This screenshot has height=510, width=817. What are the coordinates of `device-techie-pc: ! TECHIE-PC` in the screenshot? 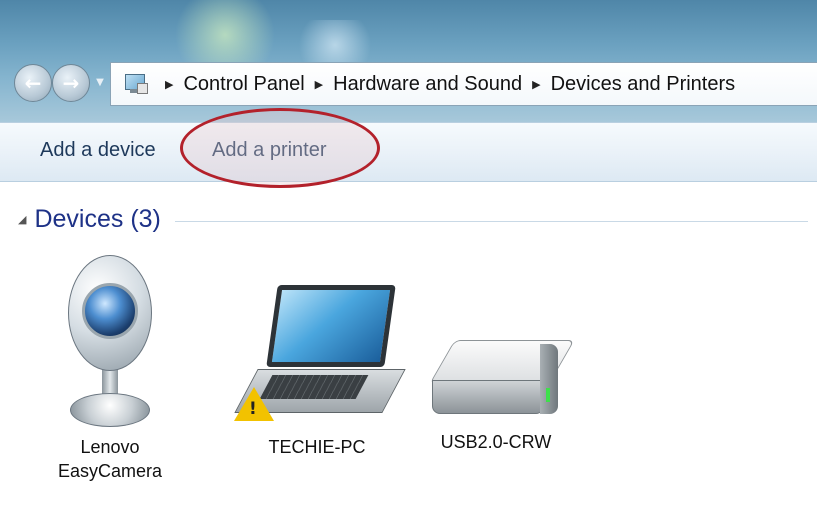 It's located at (319, 372).